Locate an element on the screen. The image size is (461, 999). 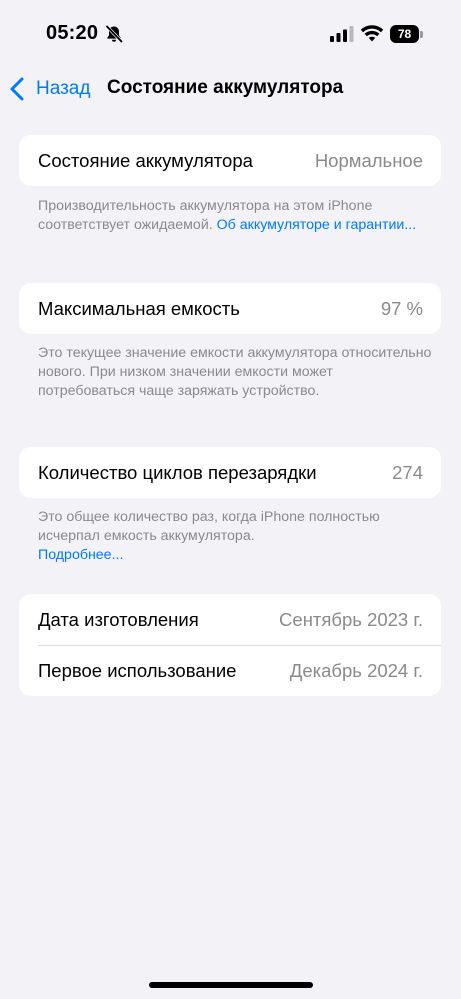
battery-tip is located at coordinates (421, 34).